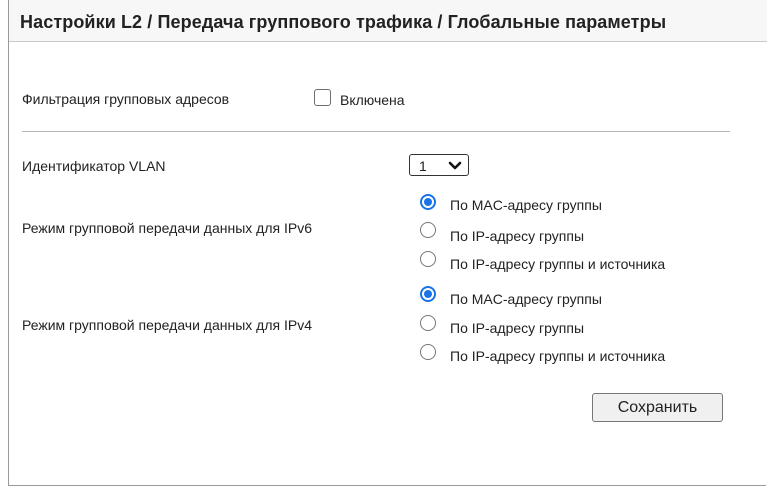 Image resolution: width=768 pixels, height=488 pixels. Describe the element at coordinates (428, 352) in the screenshot. I see `ipv4-radio-ip-source` at that location.